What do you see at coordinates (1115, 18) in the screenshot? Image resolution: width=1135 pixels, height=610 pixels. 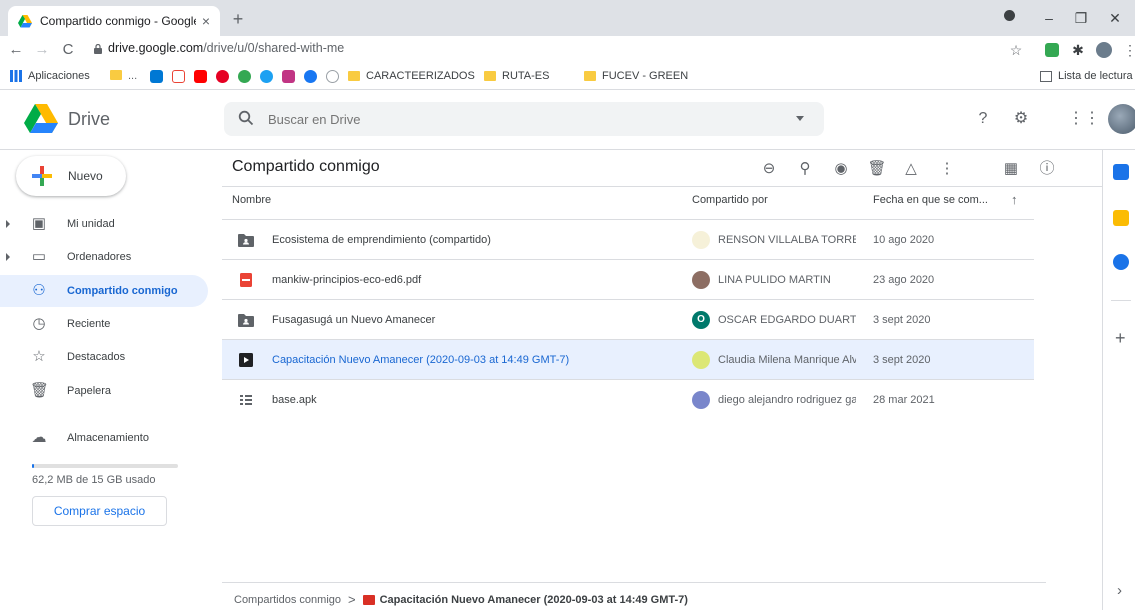 I see `close-window-button: ✕` at bounding box center [1115, 18].